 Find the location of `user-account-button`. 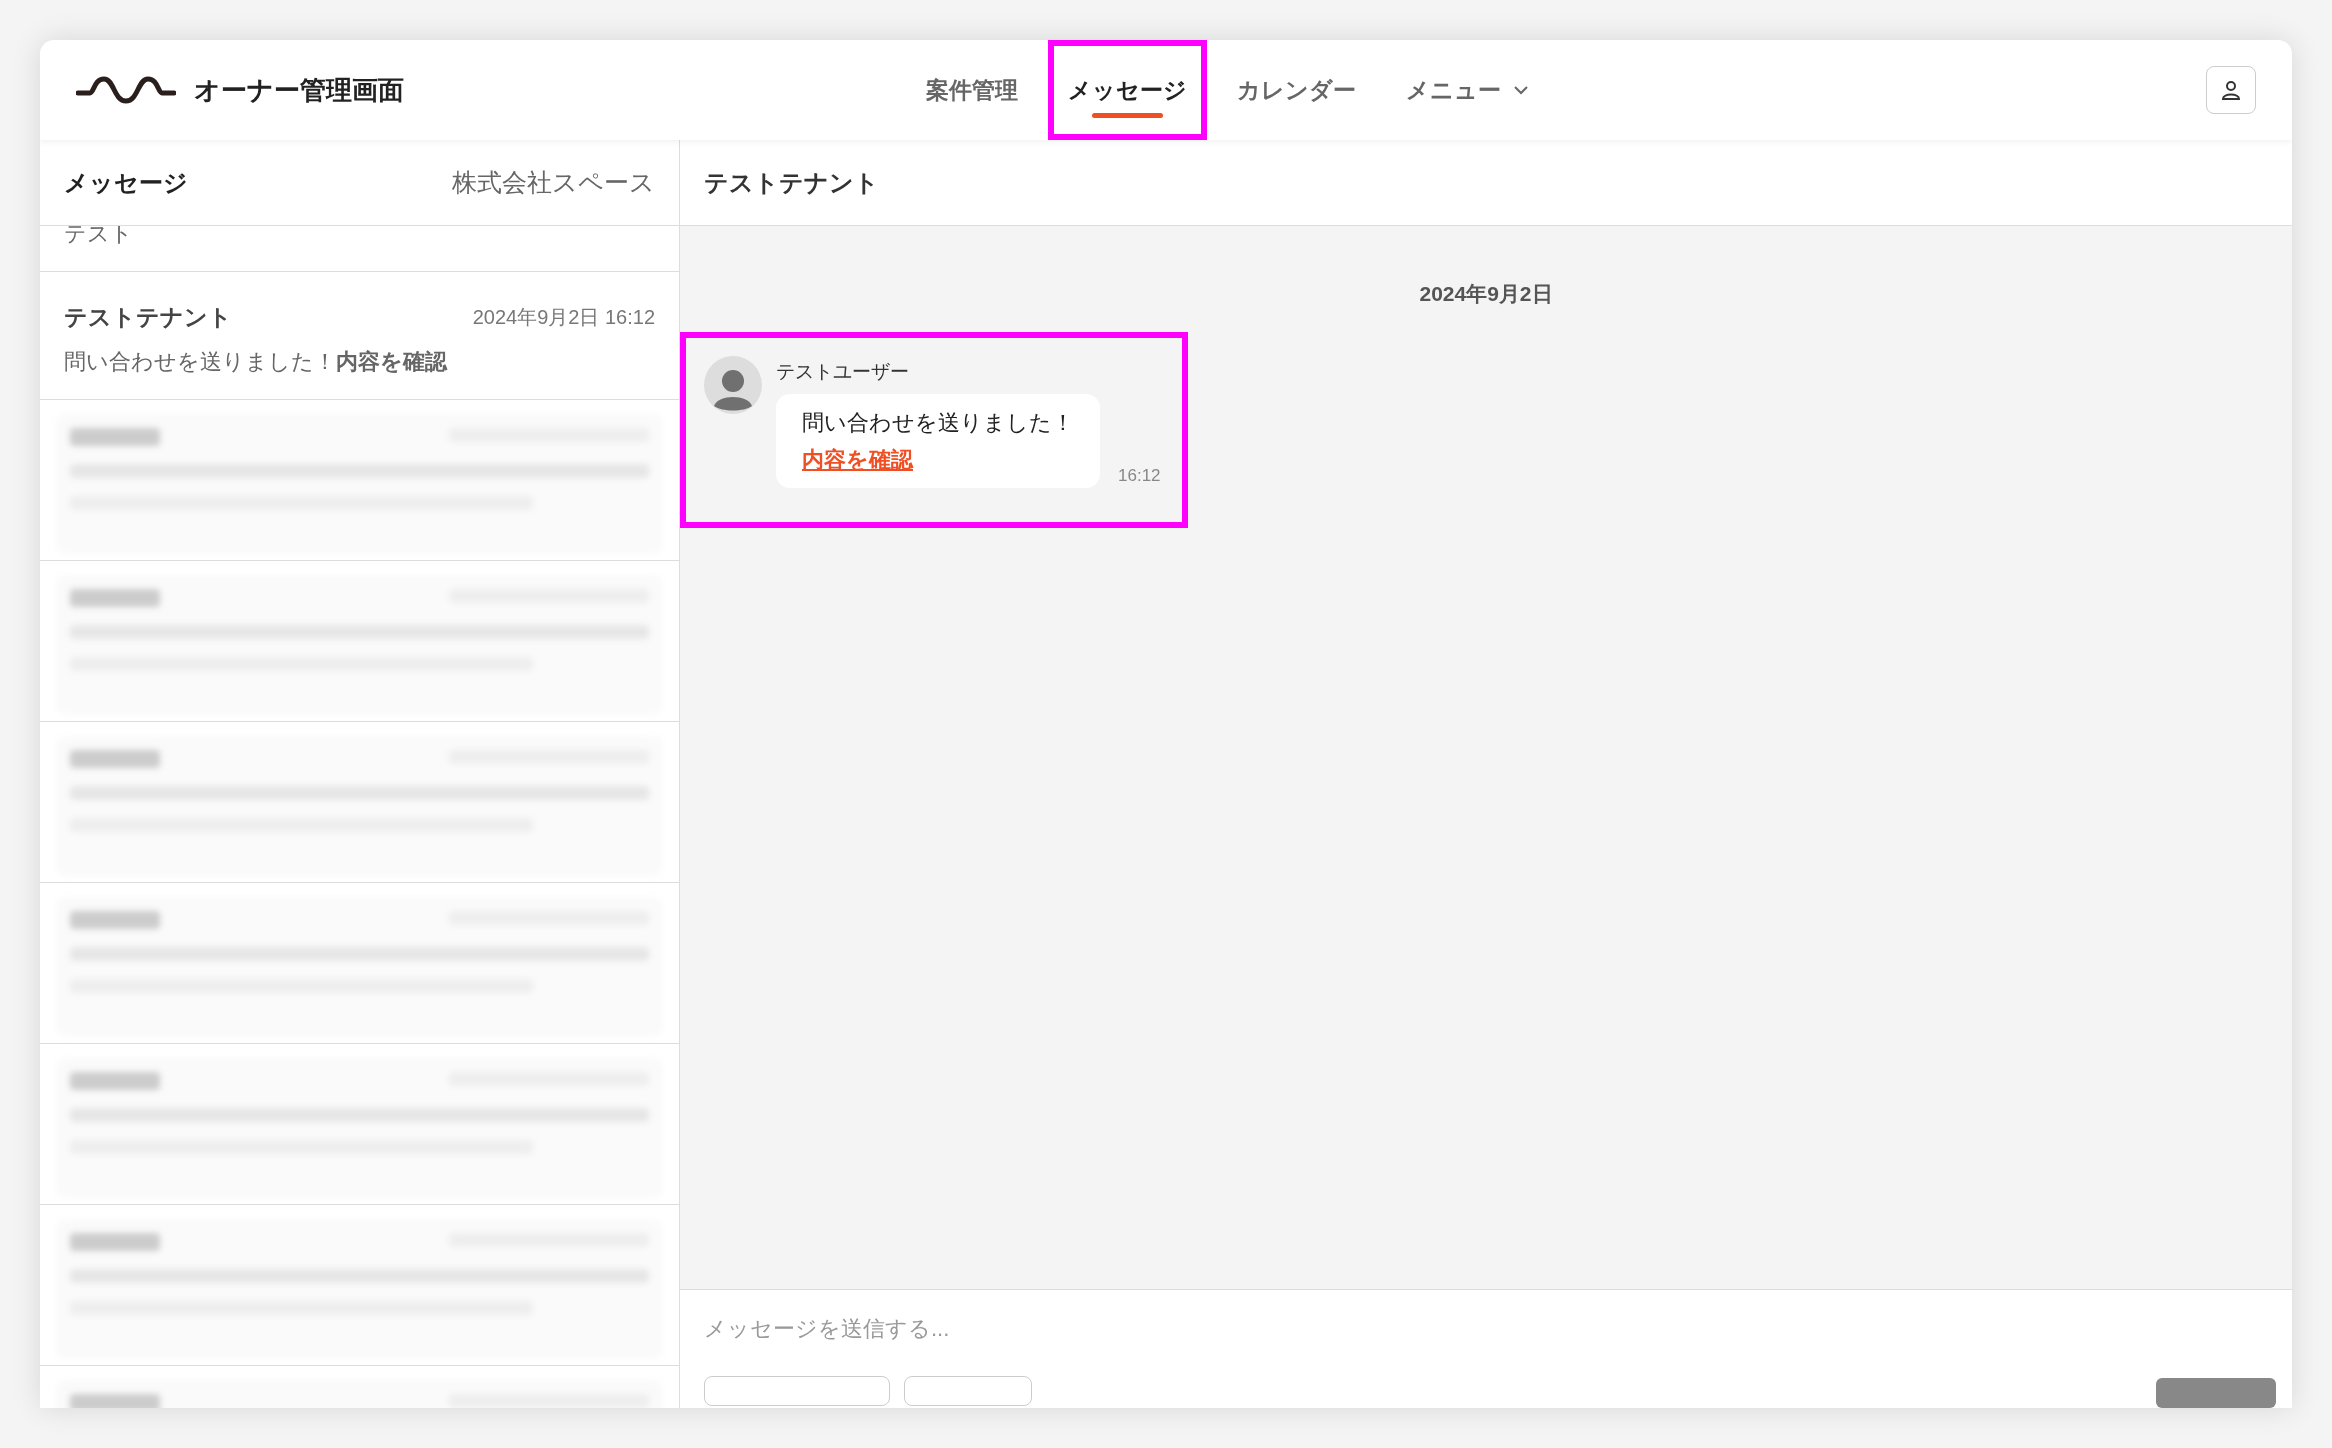

user-account-button is located at coordinates (2231, 90).